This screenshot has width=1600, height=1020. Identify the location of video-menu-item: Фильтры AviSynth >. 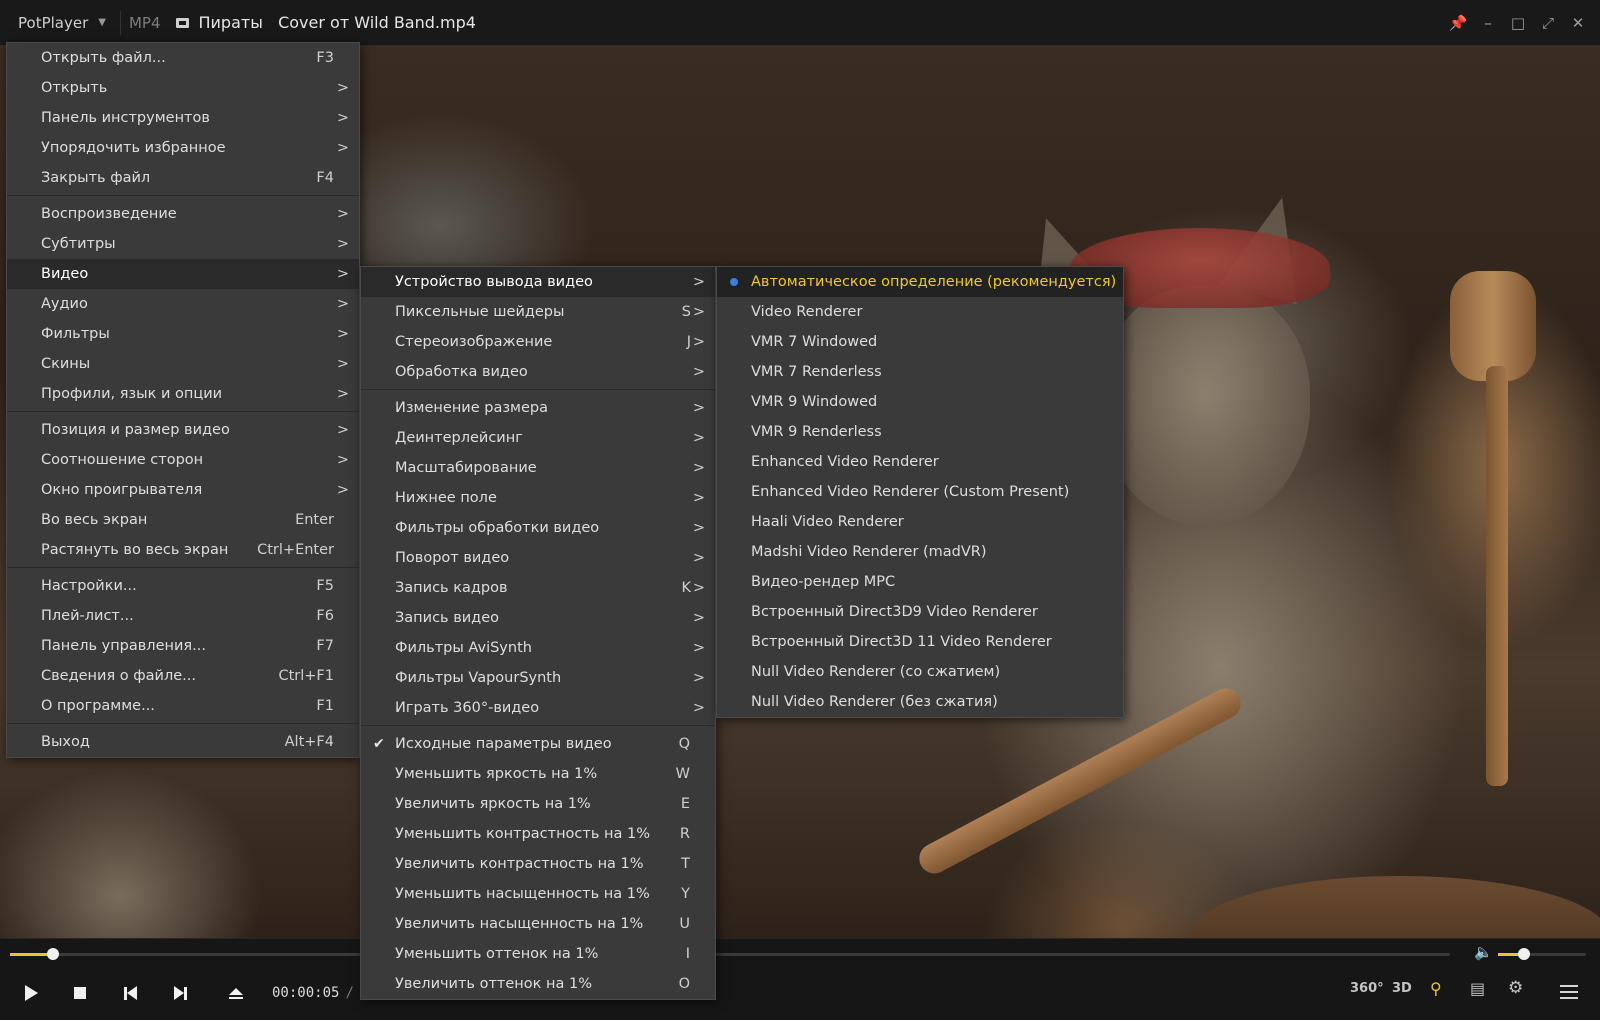
(538, 648).